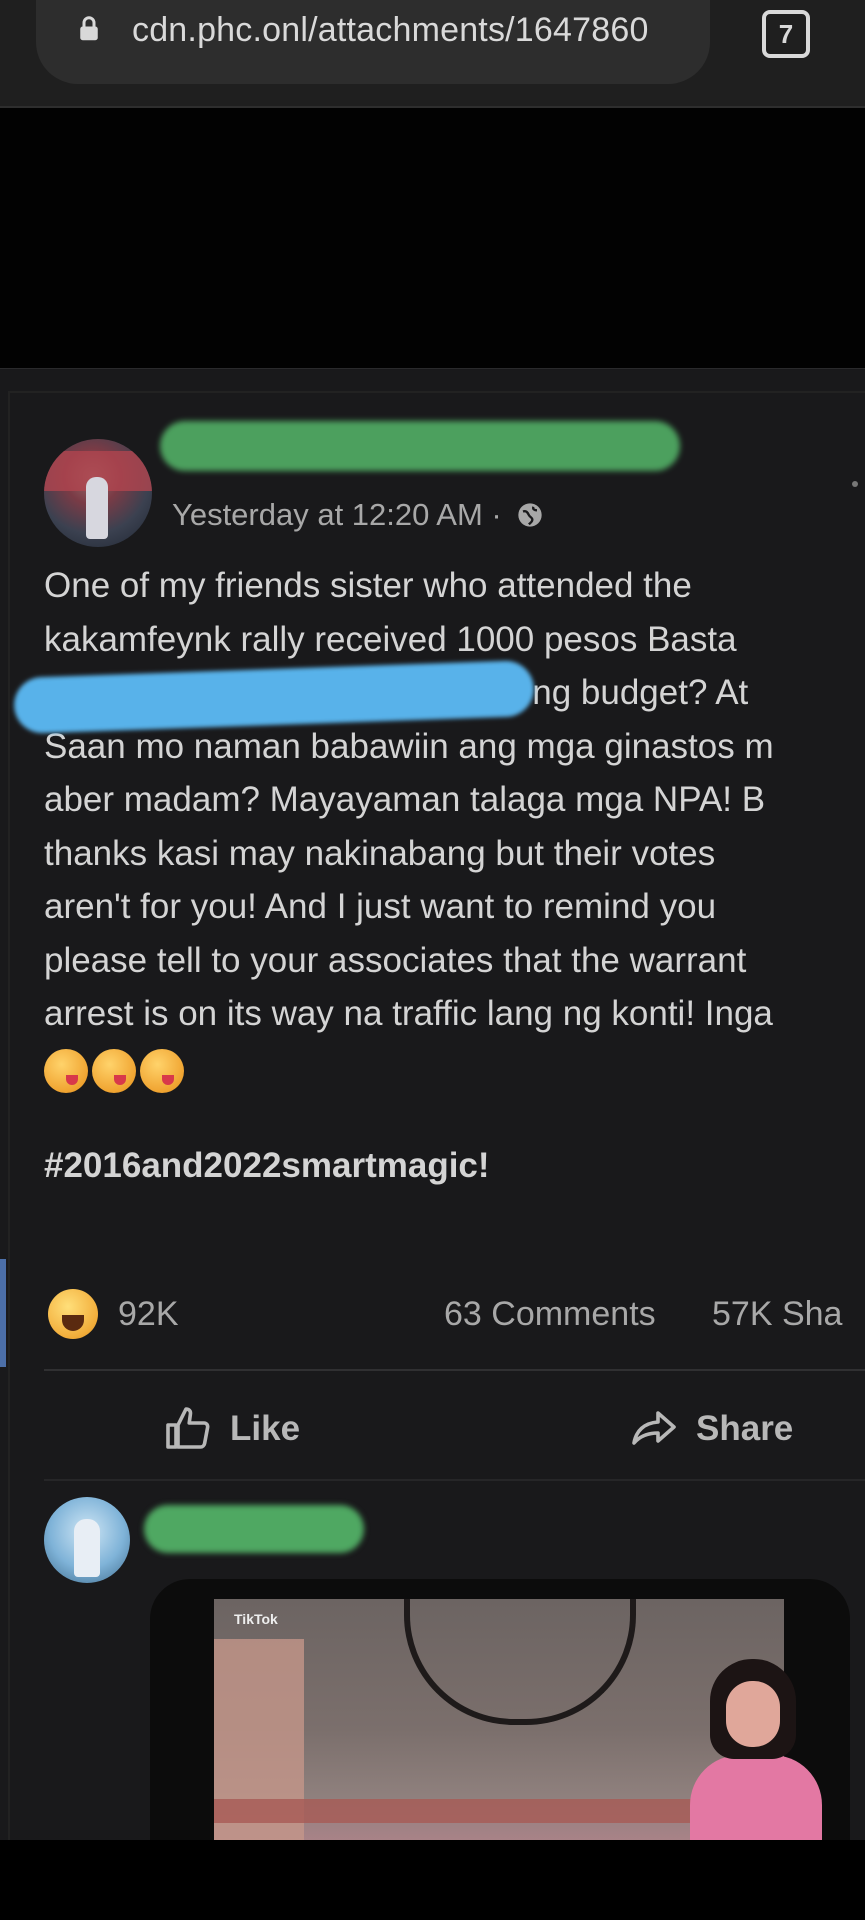 This screenshot has height=1920, width=865. I want to click on address-bar: cdn.phc.onl/attachments/1647860, so click(373, 42).